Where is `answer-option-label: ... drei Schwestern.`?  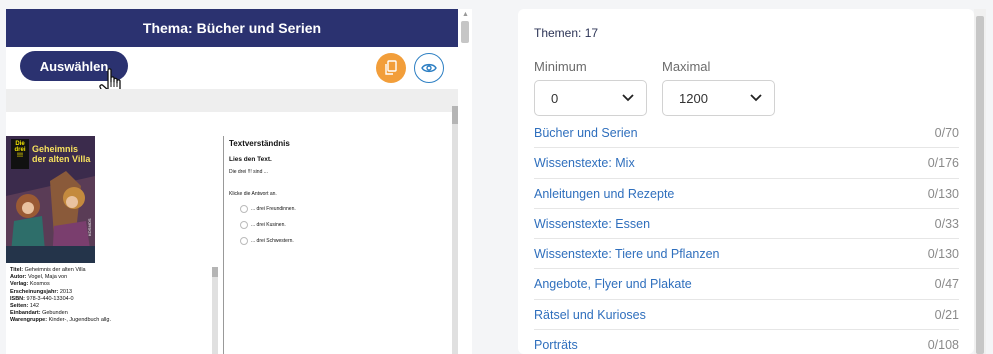 answer-option-label: ... drei Schwestern. is located at coordinates (272, 241).